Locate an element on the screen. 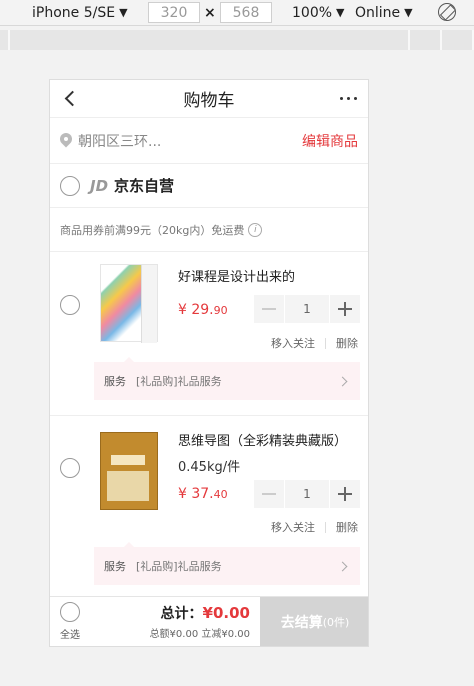  product-price: ¥ 37.40 is located at coordinates (203, 494).